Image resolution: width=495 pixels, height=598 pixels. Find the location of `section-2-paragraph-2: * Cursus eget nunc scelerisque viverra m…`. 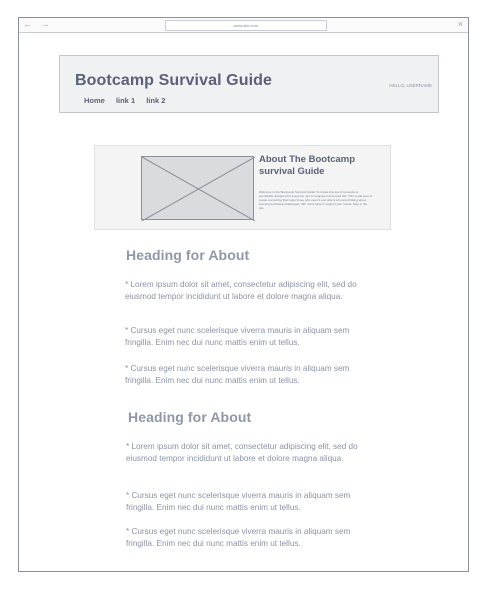

section-2-paragraph-2: * Cursus eget nunc scelerisque viverra m… is located at coordinates (238, 501).